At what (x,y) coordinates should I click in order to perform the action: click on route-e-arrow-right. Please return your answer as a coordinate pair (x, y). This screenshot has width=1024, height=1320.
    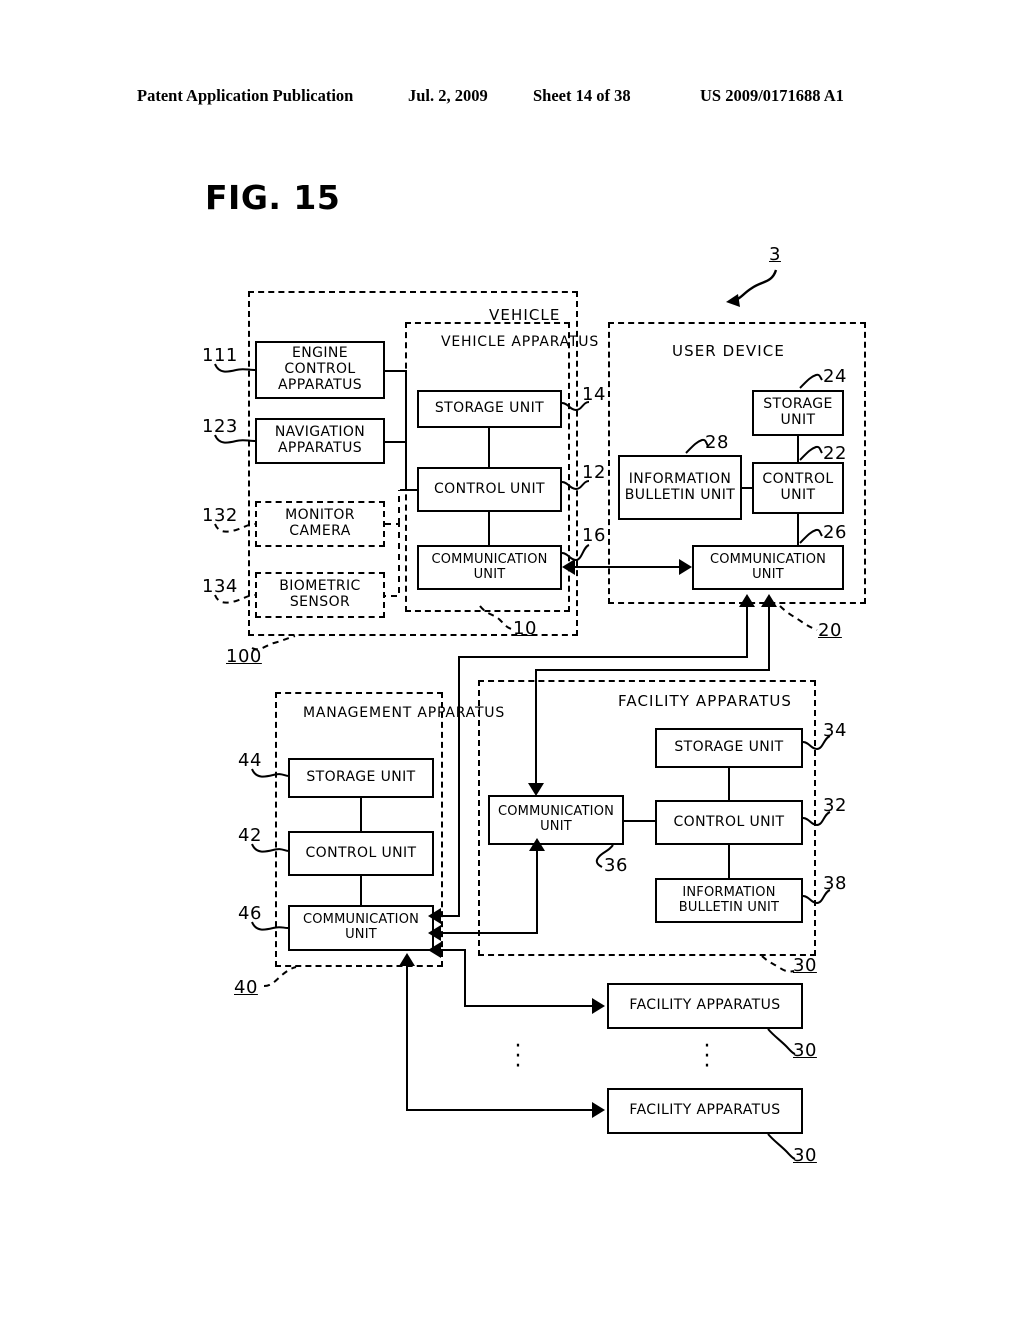
    Looking at the image, I should click on (598, 1006).